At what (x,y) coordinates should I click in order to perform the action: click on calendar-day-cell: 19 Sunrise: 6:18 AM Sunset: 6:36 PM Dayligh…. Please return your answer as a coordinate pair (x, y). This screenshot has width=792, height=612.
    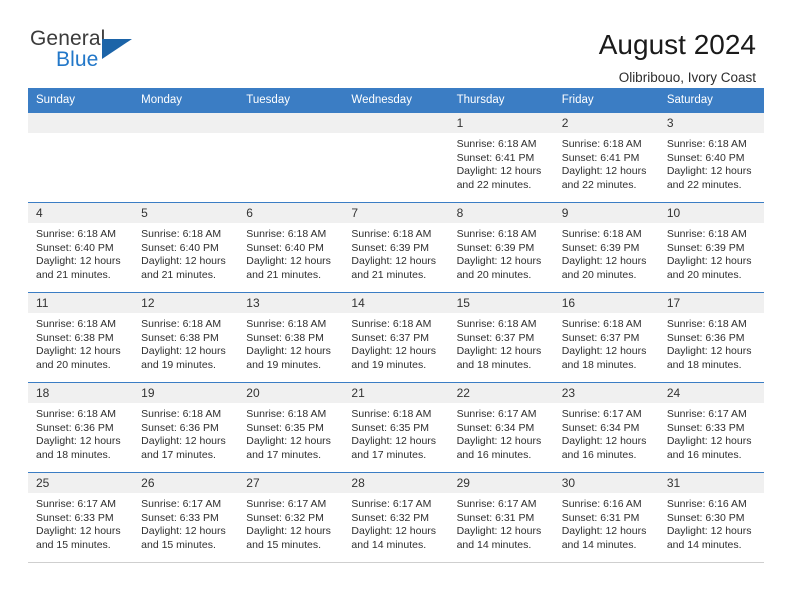
    Looking at the image, I should click on (186, 427).